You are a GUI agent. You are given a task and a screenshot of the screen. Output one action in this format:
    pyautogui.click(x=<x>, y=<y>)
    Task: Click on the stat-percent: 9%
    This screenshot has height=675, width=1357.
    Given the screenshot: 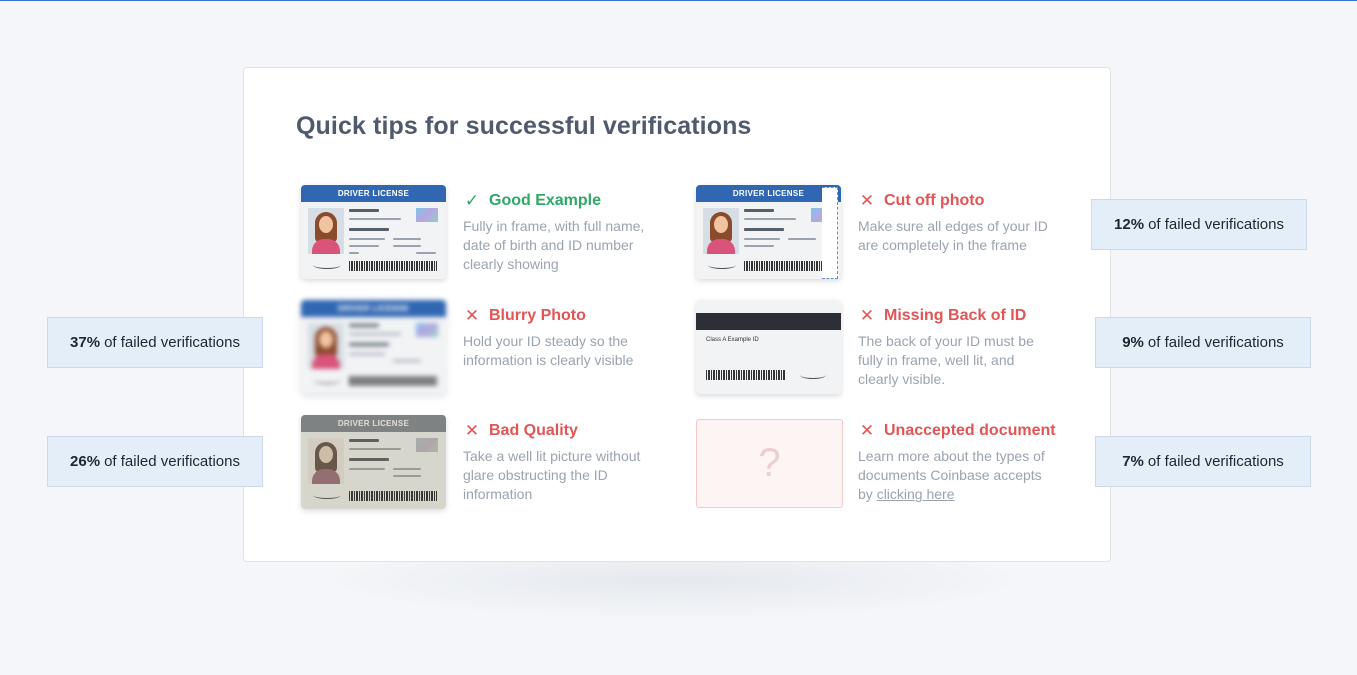 What is the action you would take?
    pyautogui.click(x=1133, y=342)
    